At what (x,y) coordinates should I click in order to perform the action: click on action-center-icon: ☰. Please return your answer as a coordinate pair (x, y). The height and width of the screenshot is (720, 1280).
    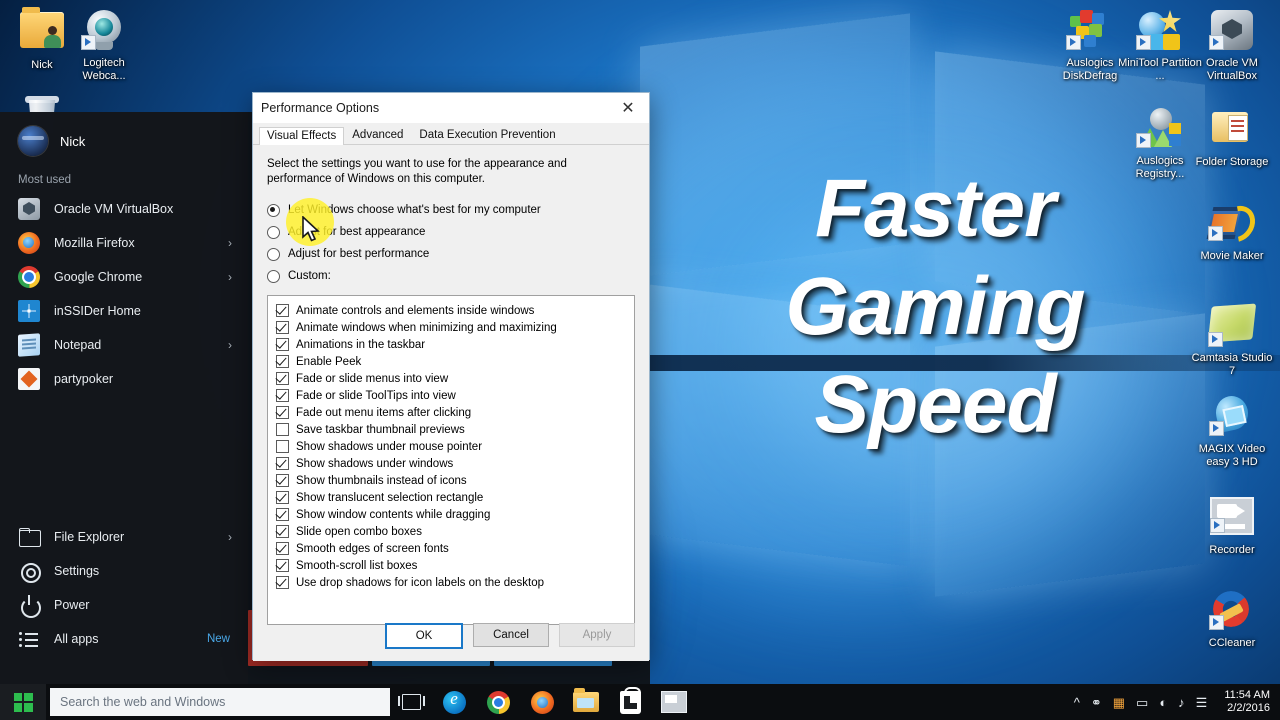
    Looking at the image, I should click on (1202, 702).